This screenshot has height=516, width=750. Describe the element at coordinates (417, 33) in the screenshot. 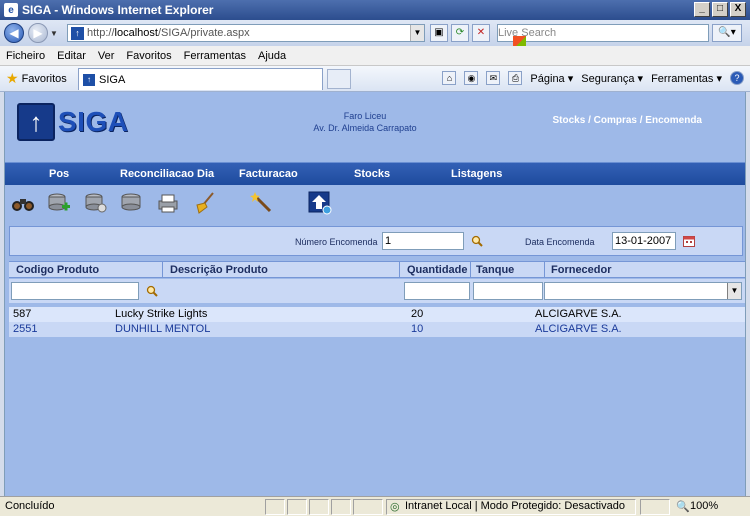

I see `address-dropdown-icon: ▼` at that location.